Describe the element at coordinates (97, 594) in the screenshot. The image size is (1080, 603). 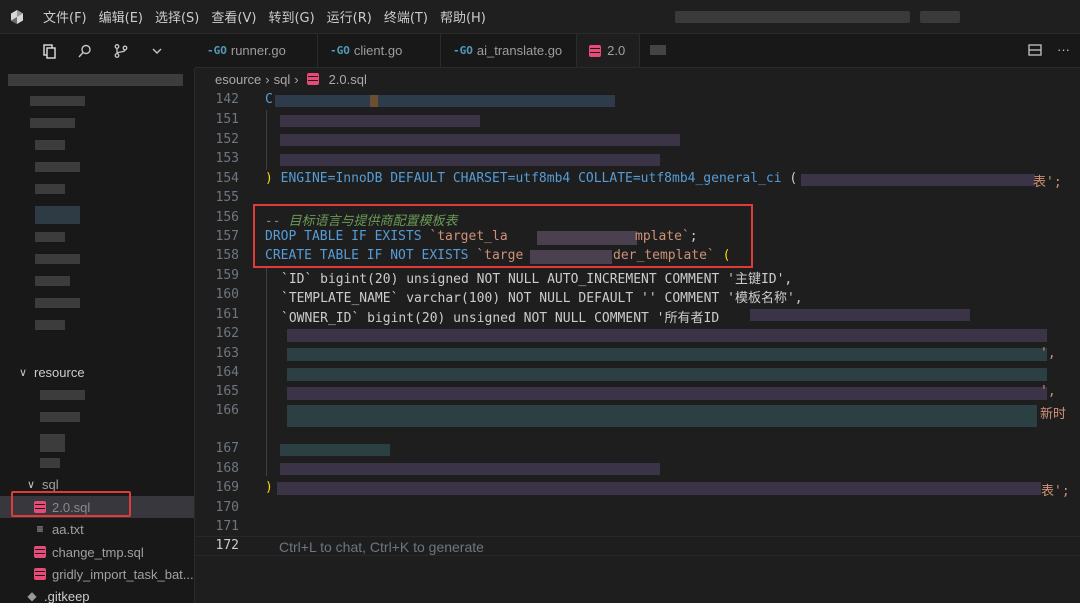
I see `file-gitkeep: ◆ .gitkeep` at that location.